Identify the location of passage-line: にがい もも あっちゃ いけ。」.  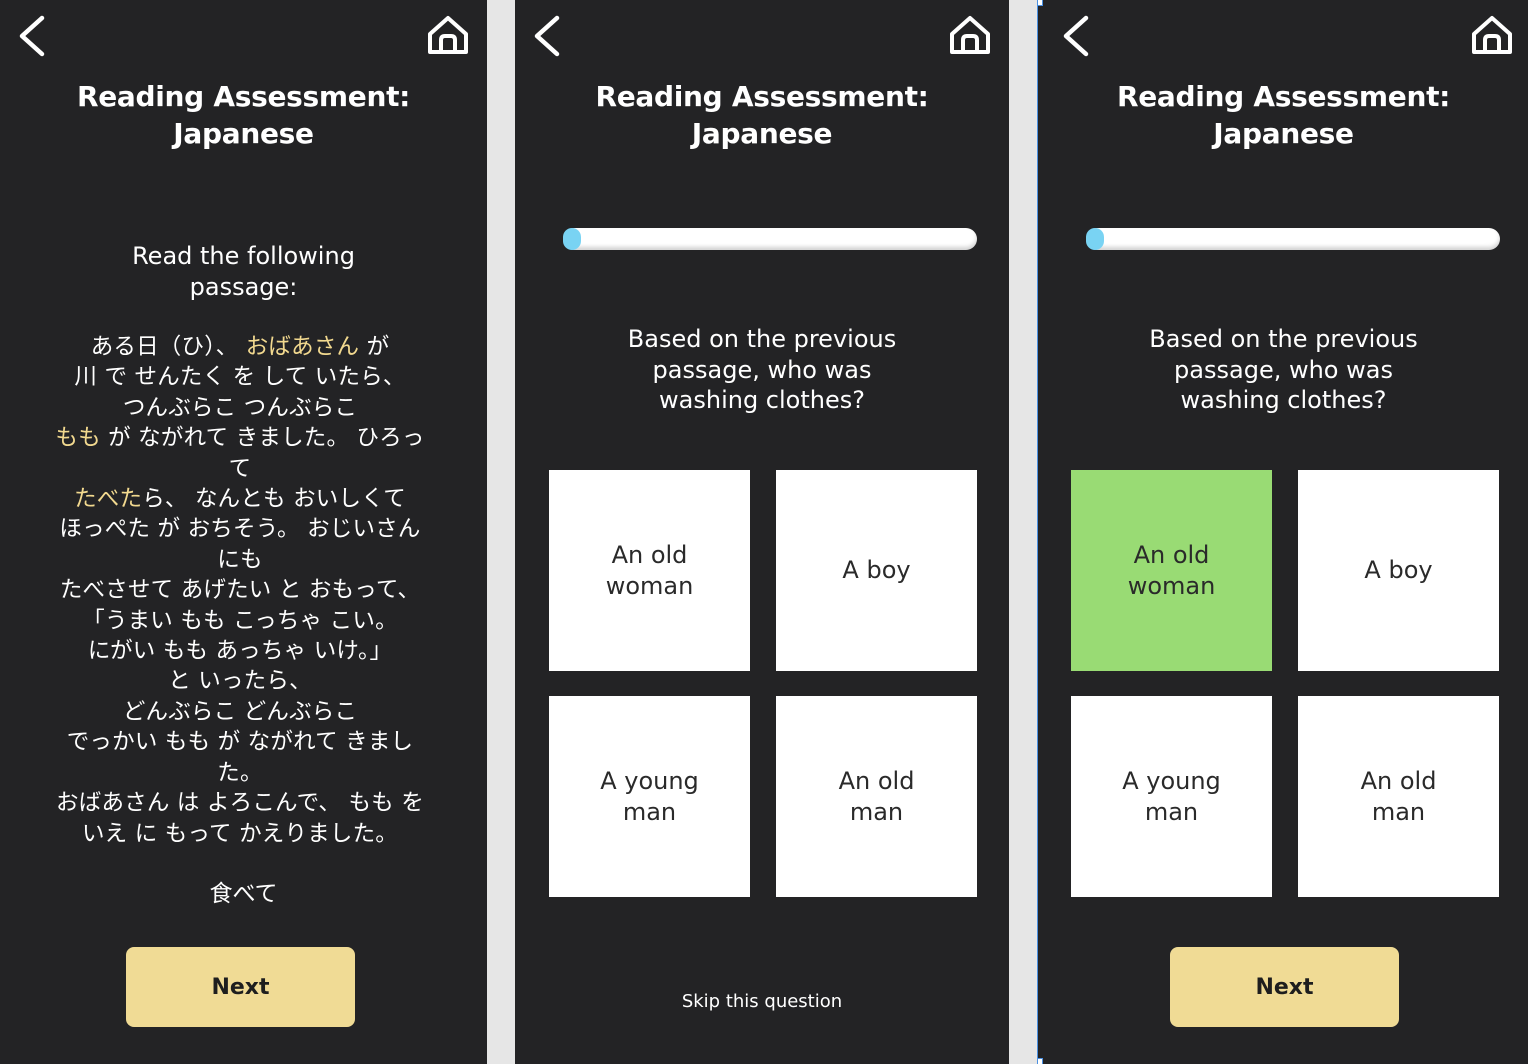
(240, 651).